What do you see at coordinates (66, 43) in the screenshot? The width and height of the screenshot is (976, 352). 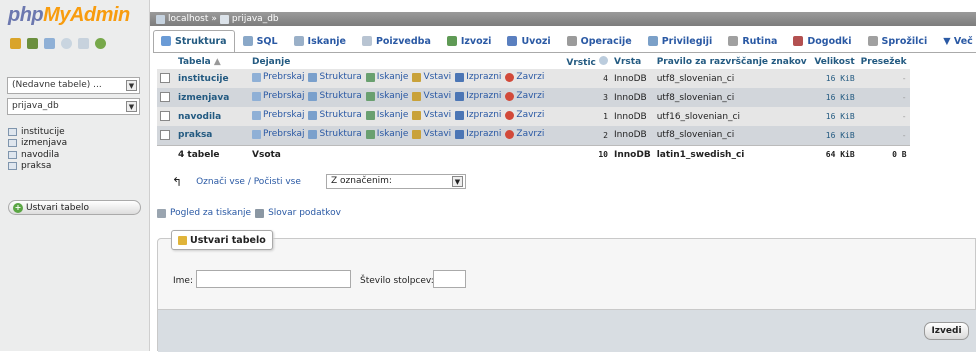 I see `help-icon` at bounding box center [66, 43].